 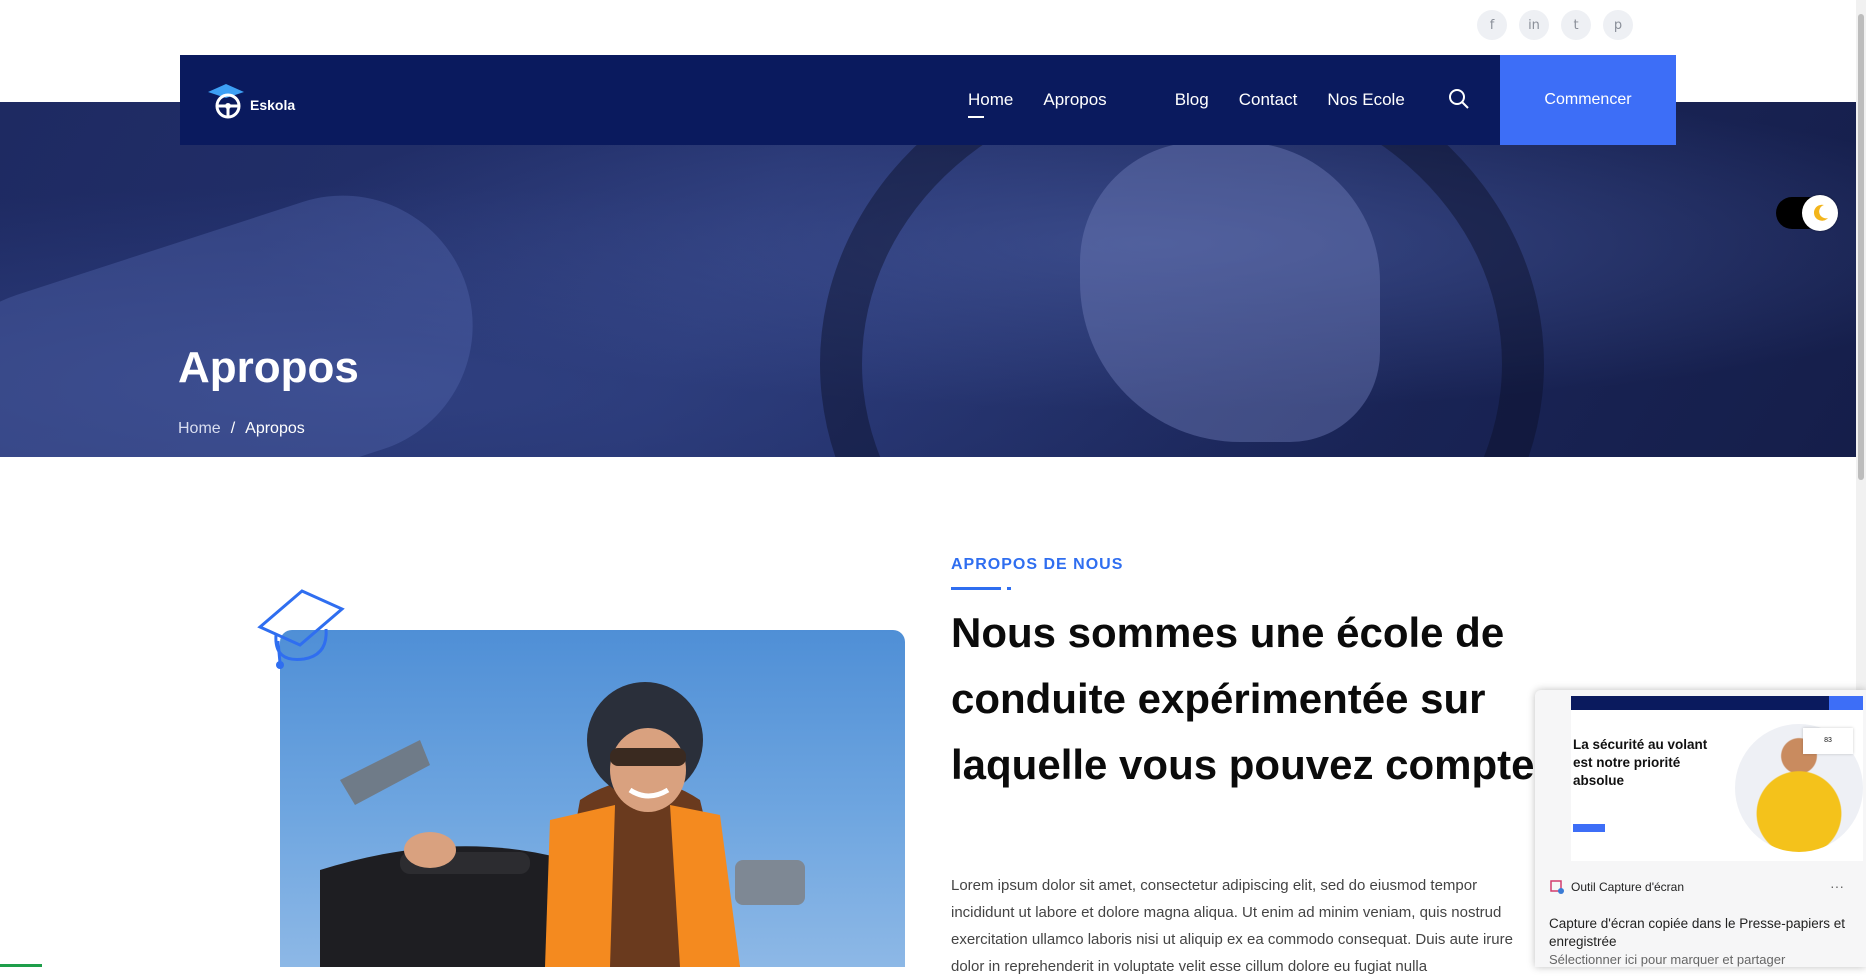 What do you see at coordinates (275, 428) in the screenshot?
I see `breadcrumb-current: Apropos` at bounding box center [275, 428].